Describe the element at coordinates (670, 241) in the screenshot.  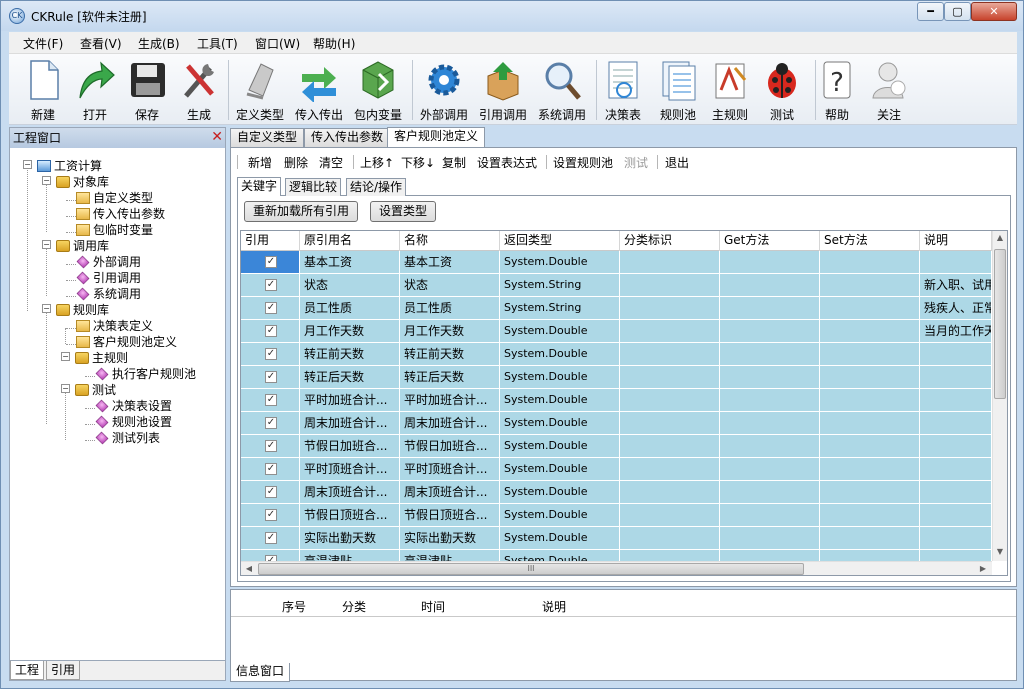
I see `column-header: 分类标识` at that location.